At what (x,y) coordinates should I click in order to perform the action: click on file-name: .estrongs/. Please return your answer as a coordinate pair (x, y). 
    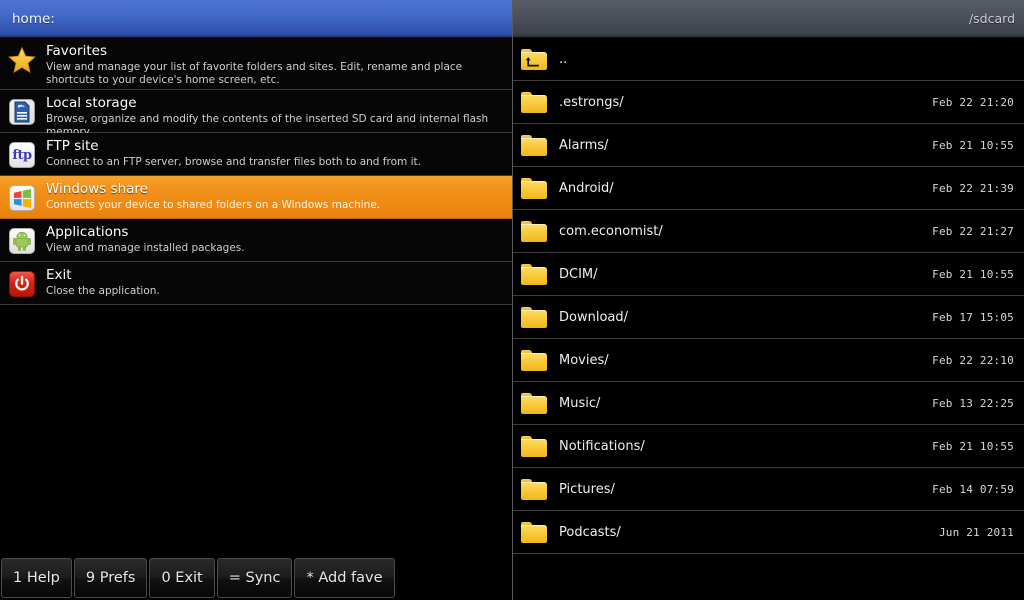
    Looking at the image, I should click on (591, 102).